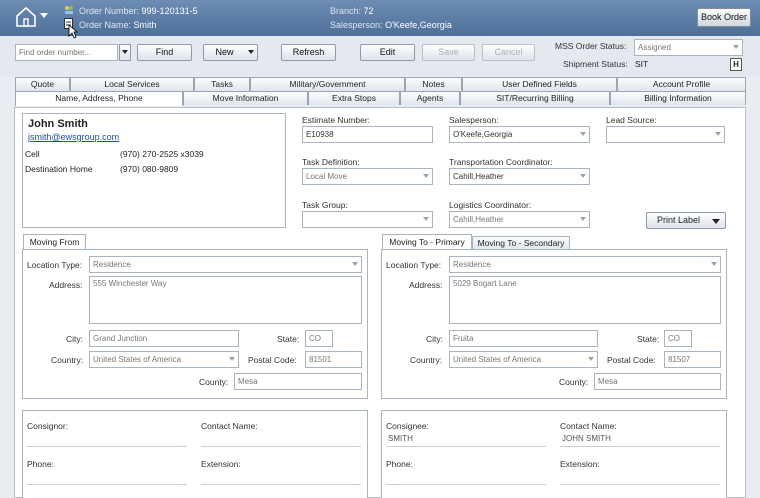 The height and width of the screenshot is (498, 760). Describe the element at coordinates (66, 285) in the screenshot. I see `from-address-label: Address:` at that location.